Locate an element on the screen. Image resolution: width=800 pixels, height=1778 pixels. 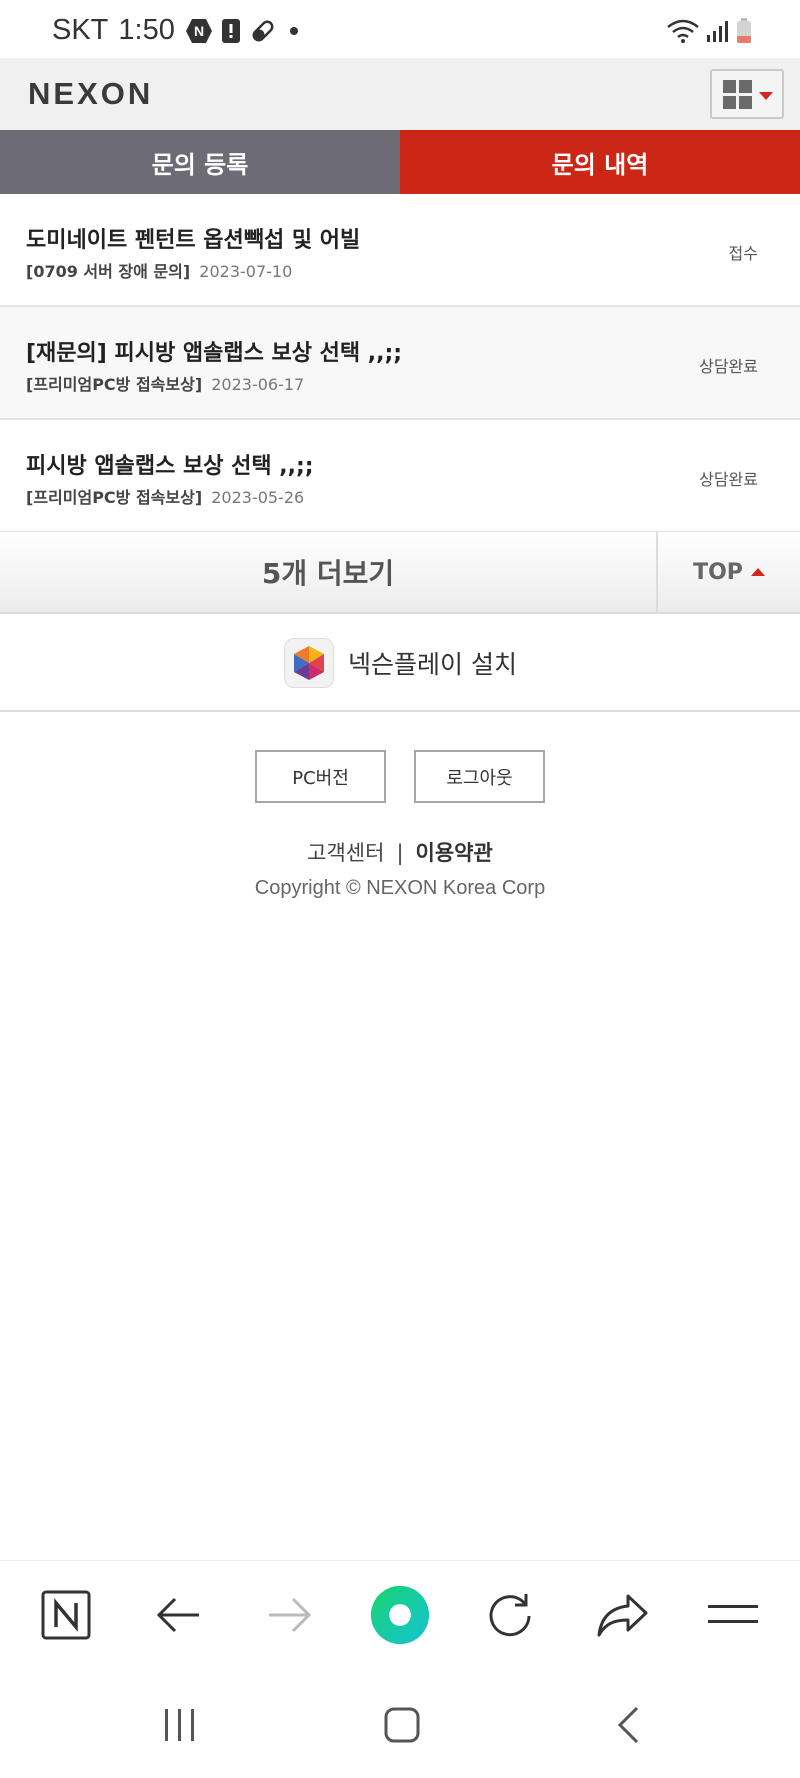
inquiry-category: [0709 서버 장애 문의] is located at coordinates (108, 271).